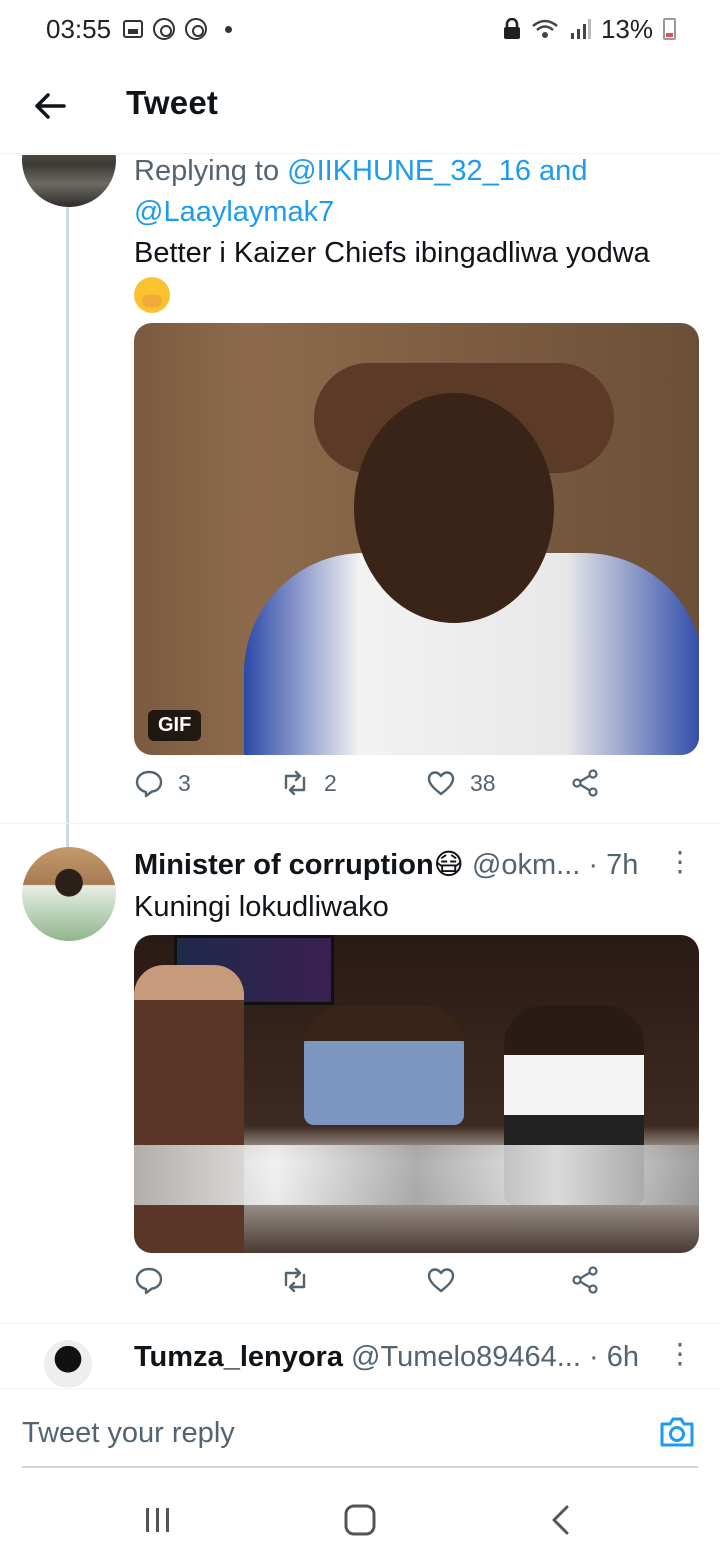 This screenshot has height=1560, width=720. Describe the element at coordinates (261, 907) in the screenshot. I see `tweet-text: Kuningi lokudliwako` at that location.